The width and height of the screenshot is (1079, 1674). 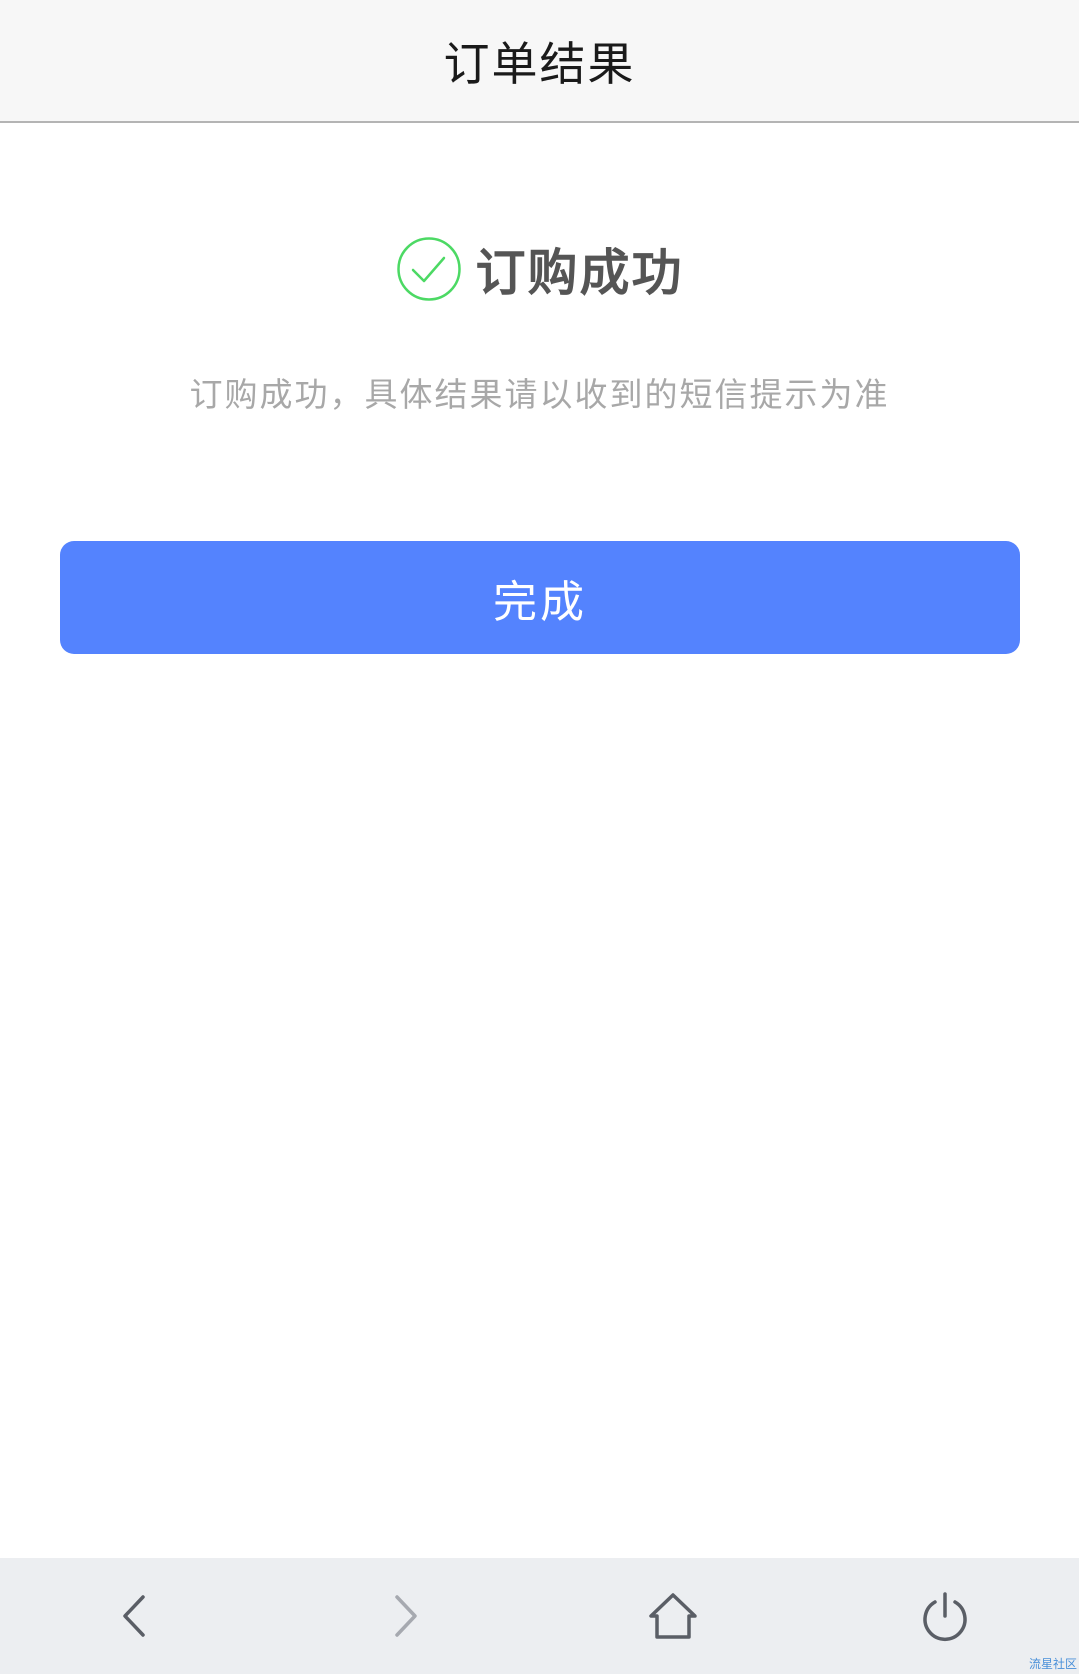 What do you see at coordinates (539, 394) in the screenshot?
I see `result-description: 订购成功，具体结果请以收到的短信提示为准` at bounding box center [539, 394].